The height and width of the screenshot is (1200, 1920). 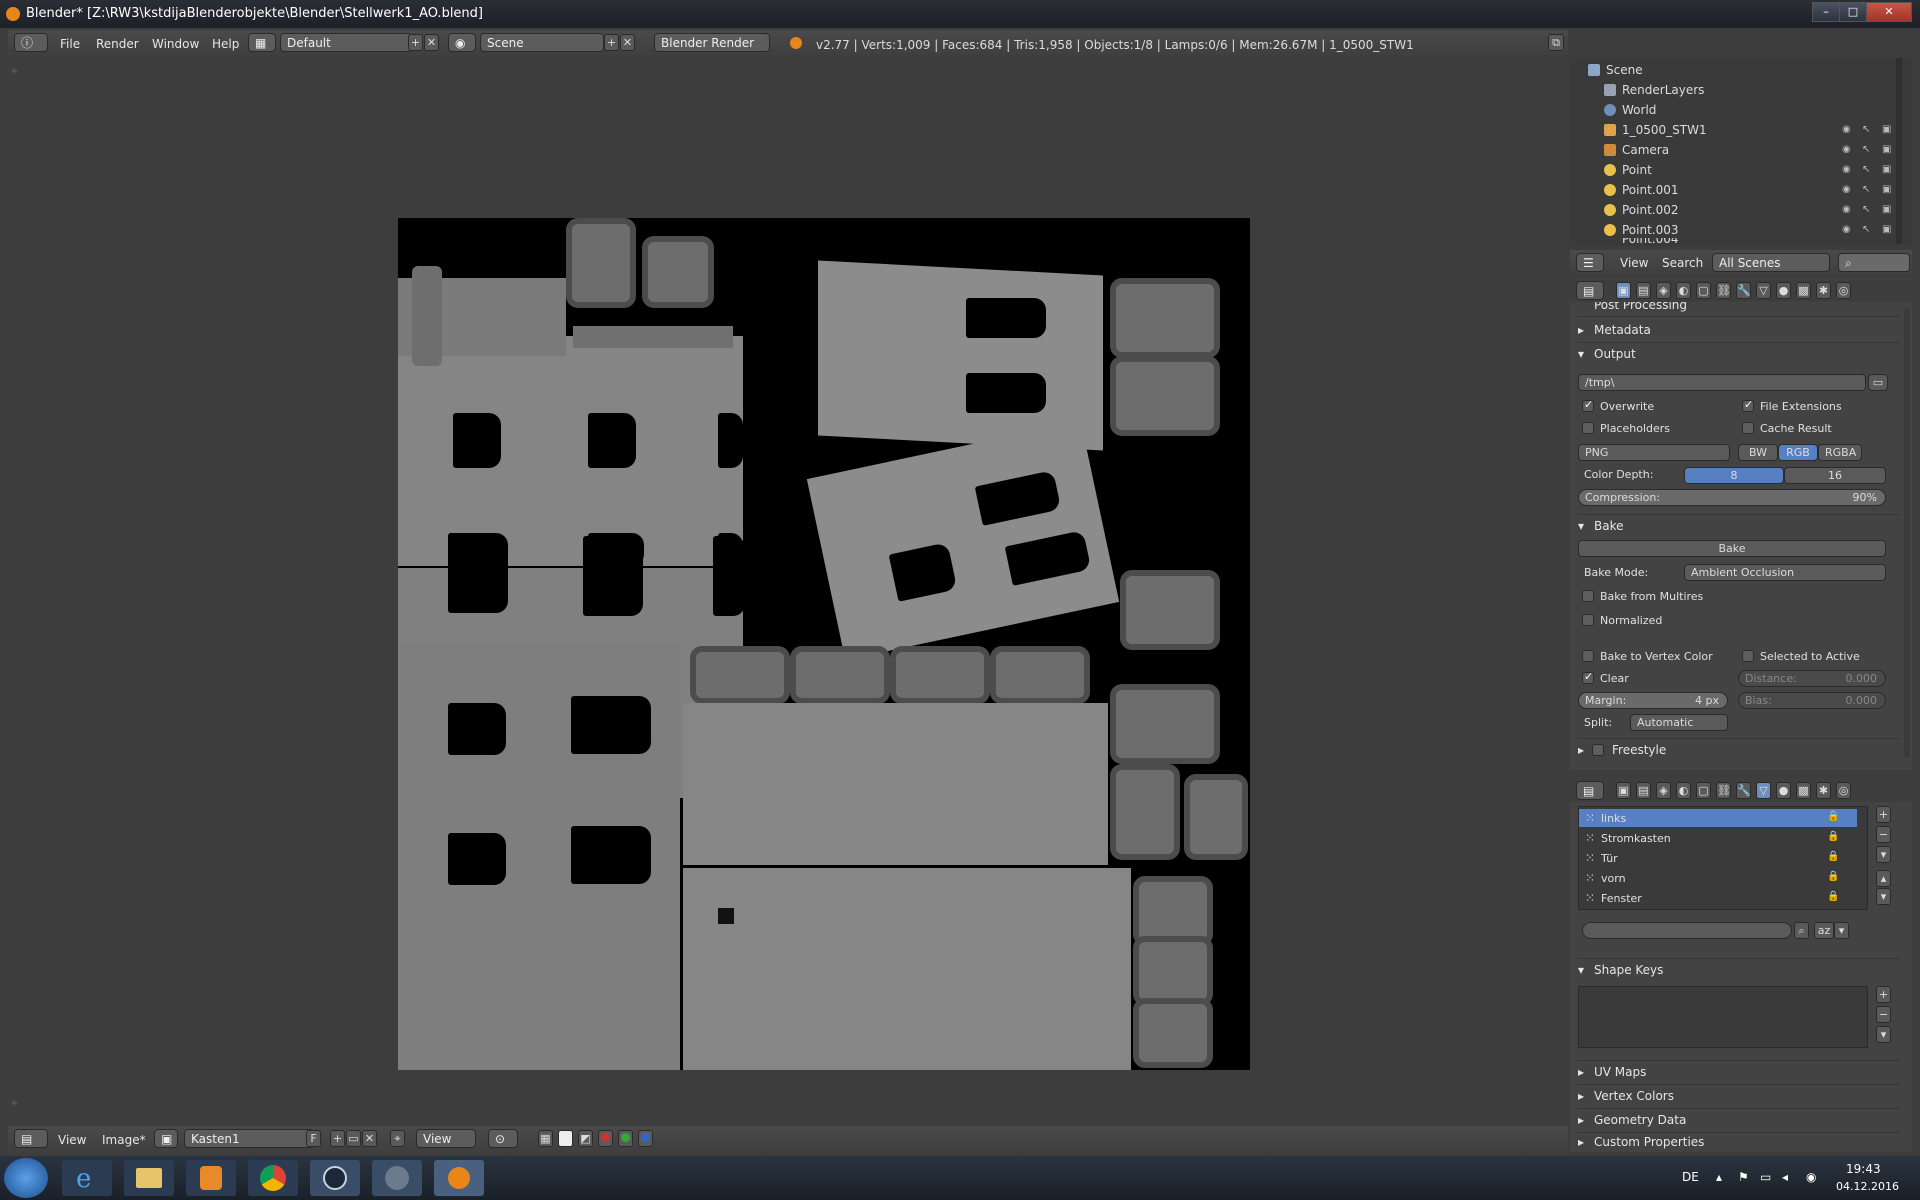 I want to click on sort-alpha-button: az, so click(x=1824, y=930).